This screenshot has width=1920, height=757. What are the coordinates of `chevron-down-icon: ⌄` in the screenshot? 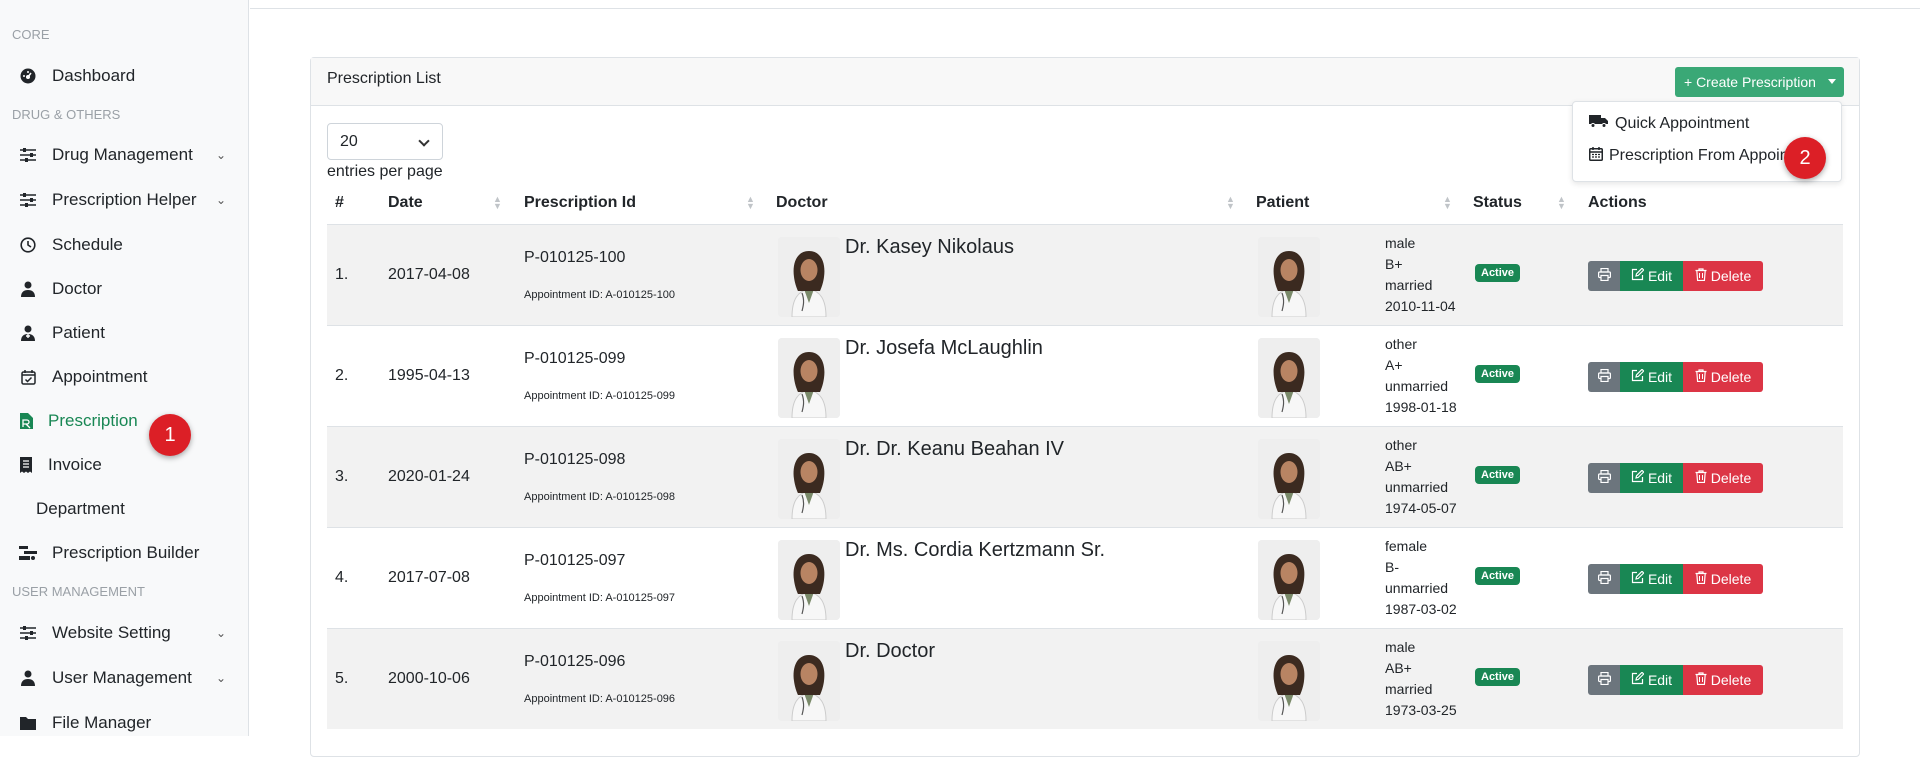 It's located at (221, 200).